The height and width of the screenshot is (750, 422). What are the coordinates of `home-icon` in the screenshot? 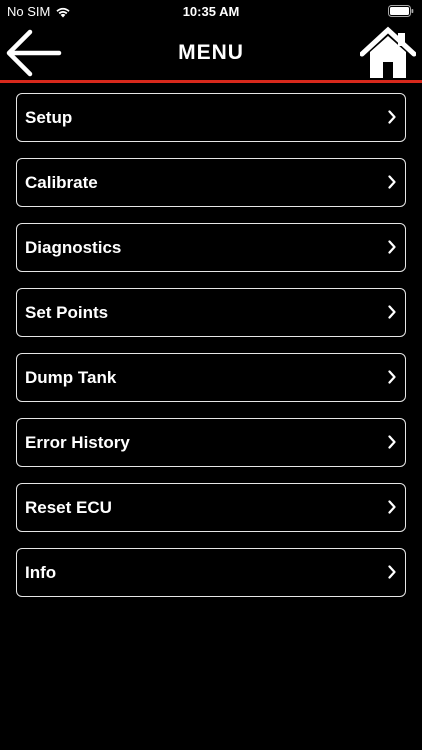 It's located at (388, 52).